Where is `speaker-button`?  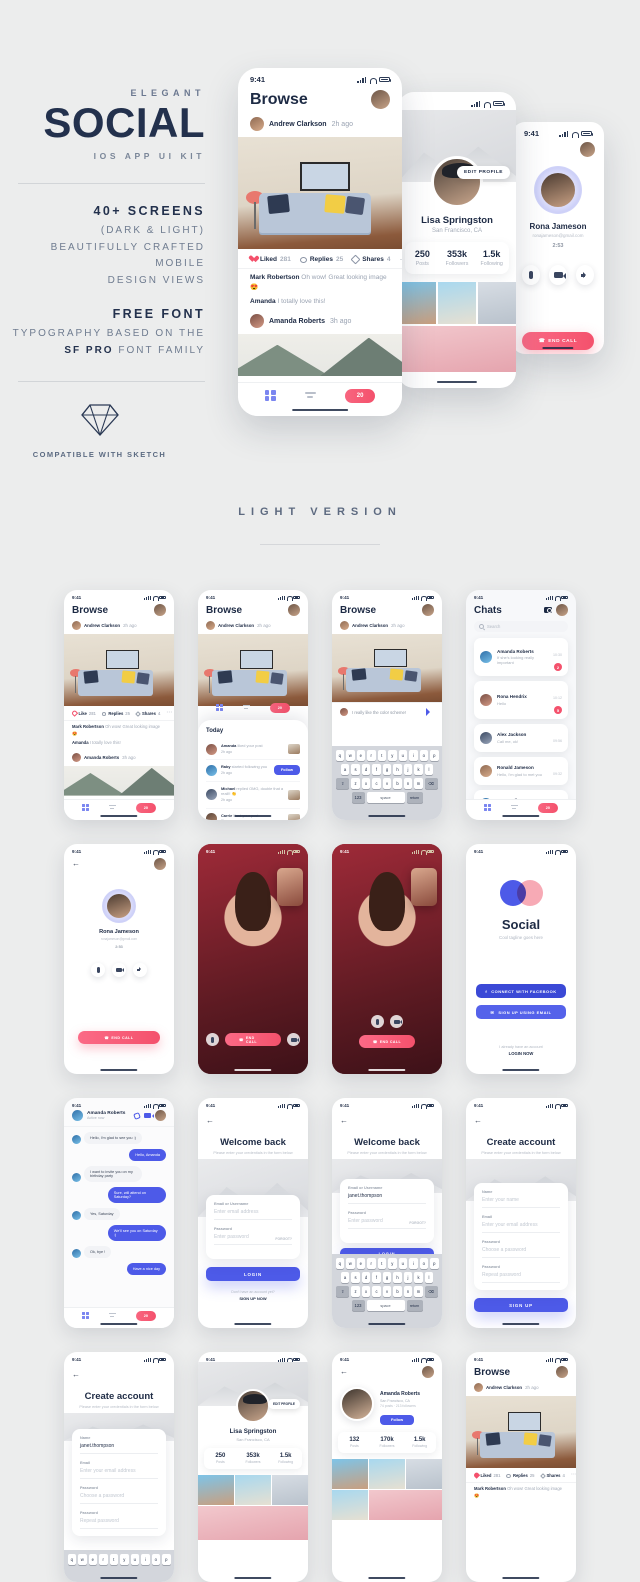 speaker-button is located at coordinates (585, 275).